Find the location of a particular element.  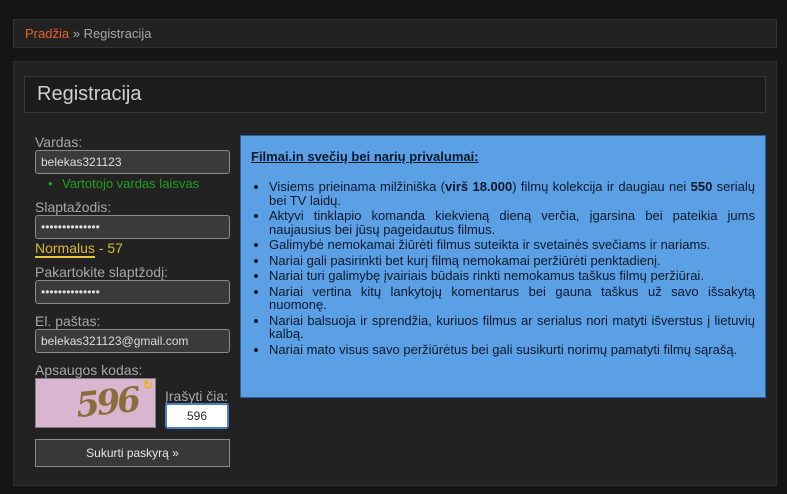

password-input is located at coordinates (132, 227).